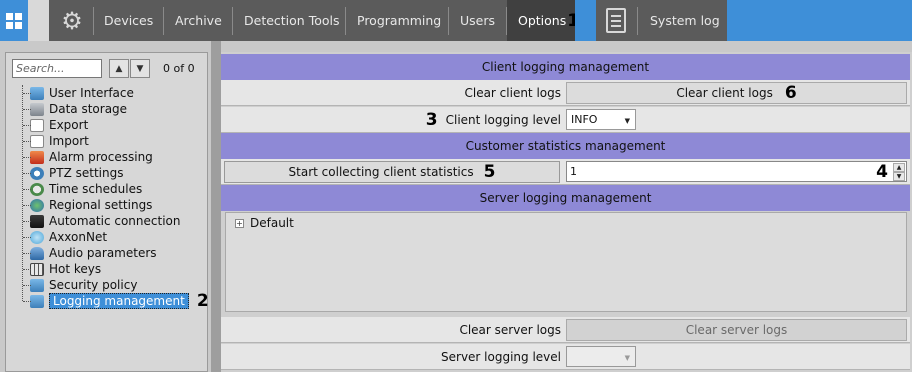  I want to click on sidebar-item-audio-parameters: Audio parameters, so click(111, 253).